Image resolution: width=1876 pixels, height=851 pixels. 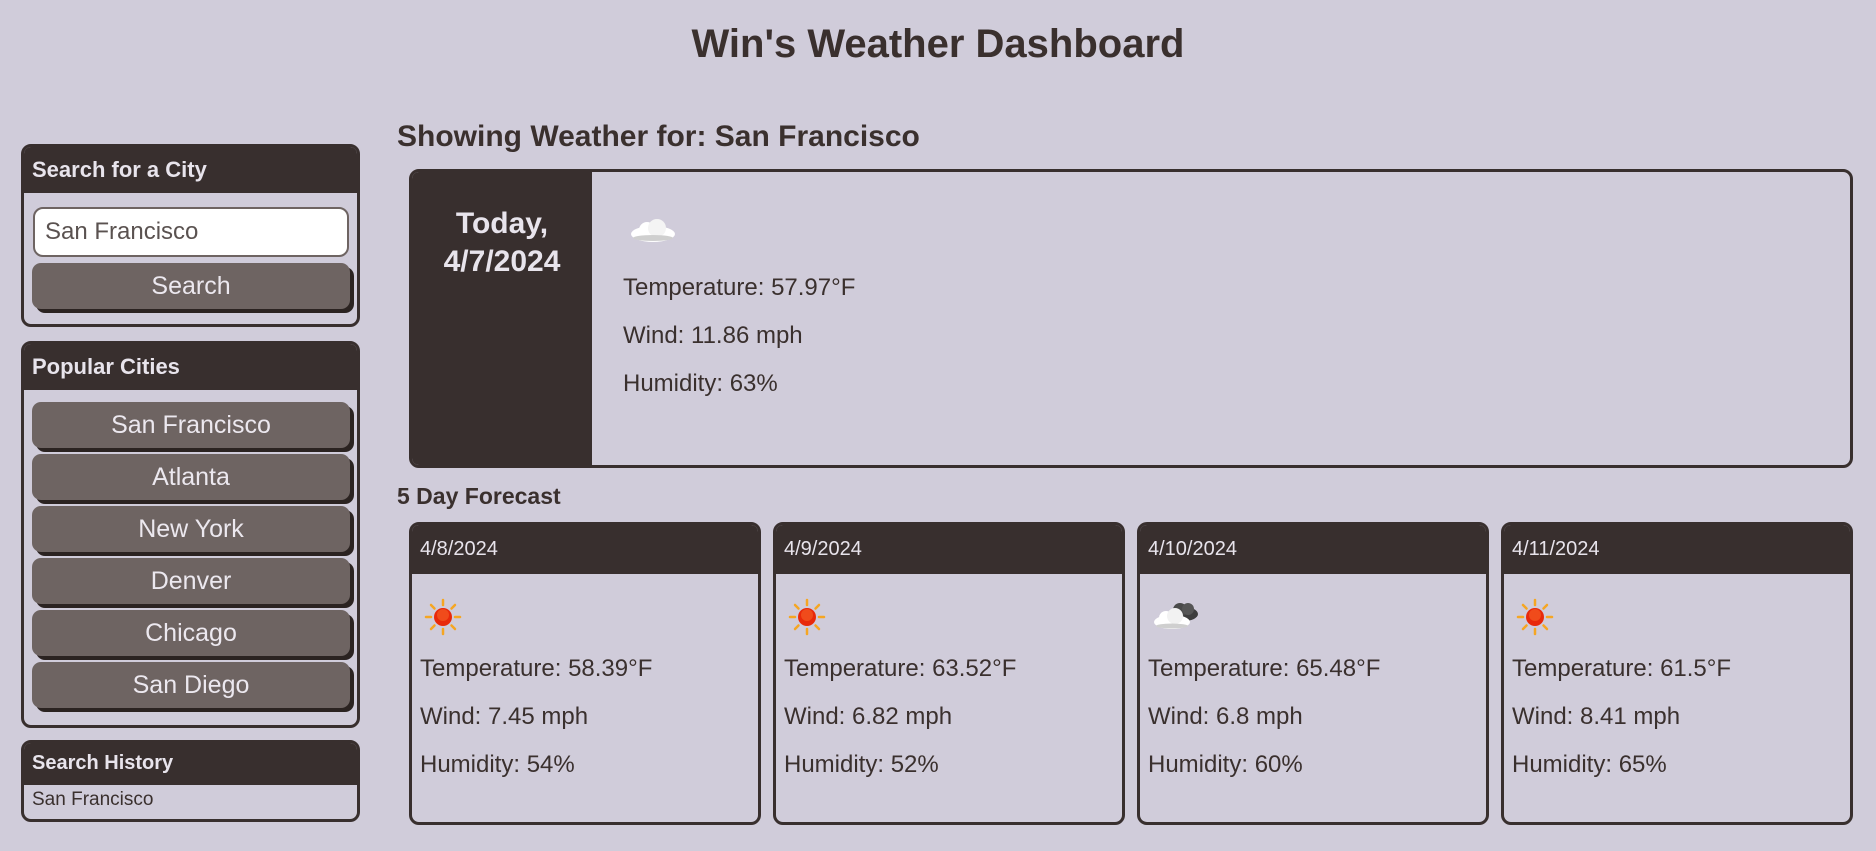 I want to click on city-button-atlanta: Atlanta, so click(x=191, y=477).